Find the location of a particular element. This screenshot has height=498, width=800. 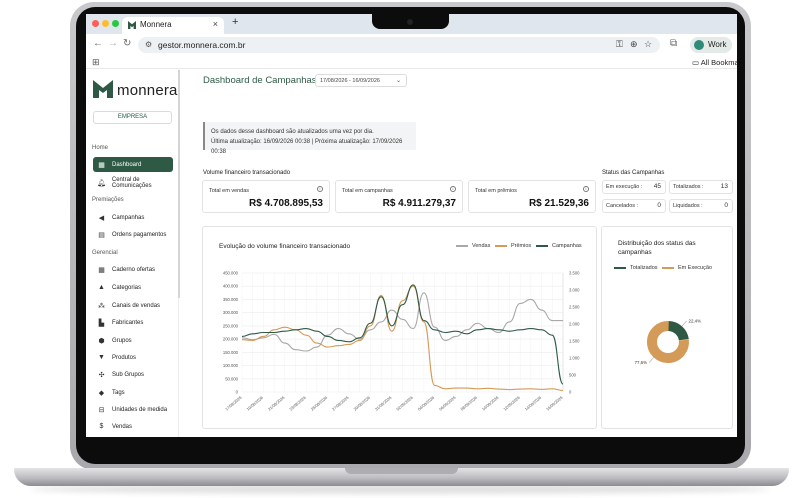

x-tick-label: 19/08/2026 is located at coordinates (254, 402).